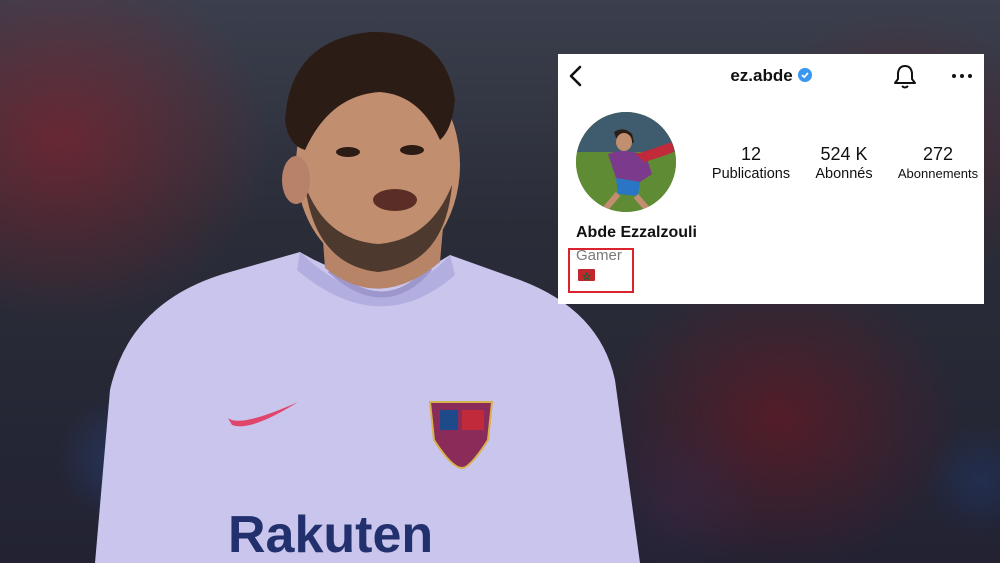 The image size is (1000, 563). Describe the element at coordinates (905, 76) in the screenshot. I see `bell-icon` at that location.